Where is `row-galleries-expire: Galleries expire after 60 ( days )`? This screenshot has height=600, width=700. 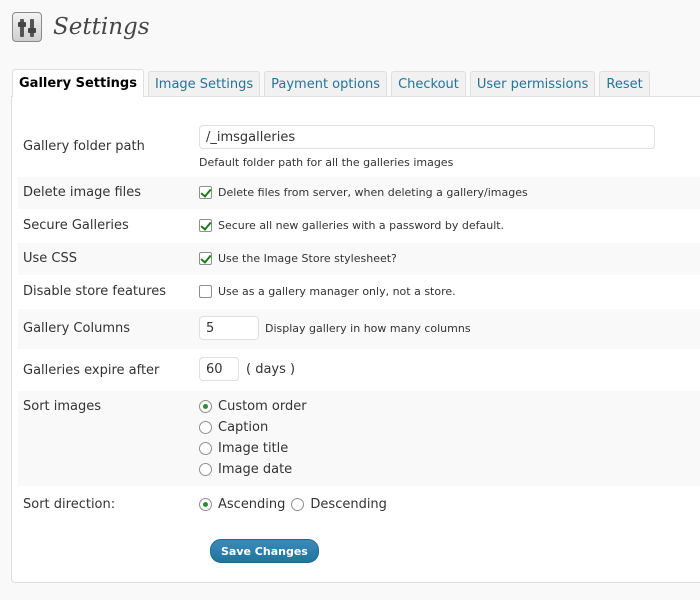 row-galleries-expire: Galleries expire after 60 ( days ) is located at coordinates (359, 370).